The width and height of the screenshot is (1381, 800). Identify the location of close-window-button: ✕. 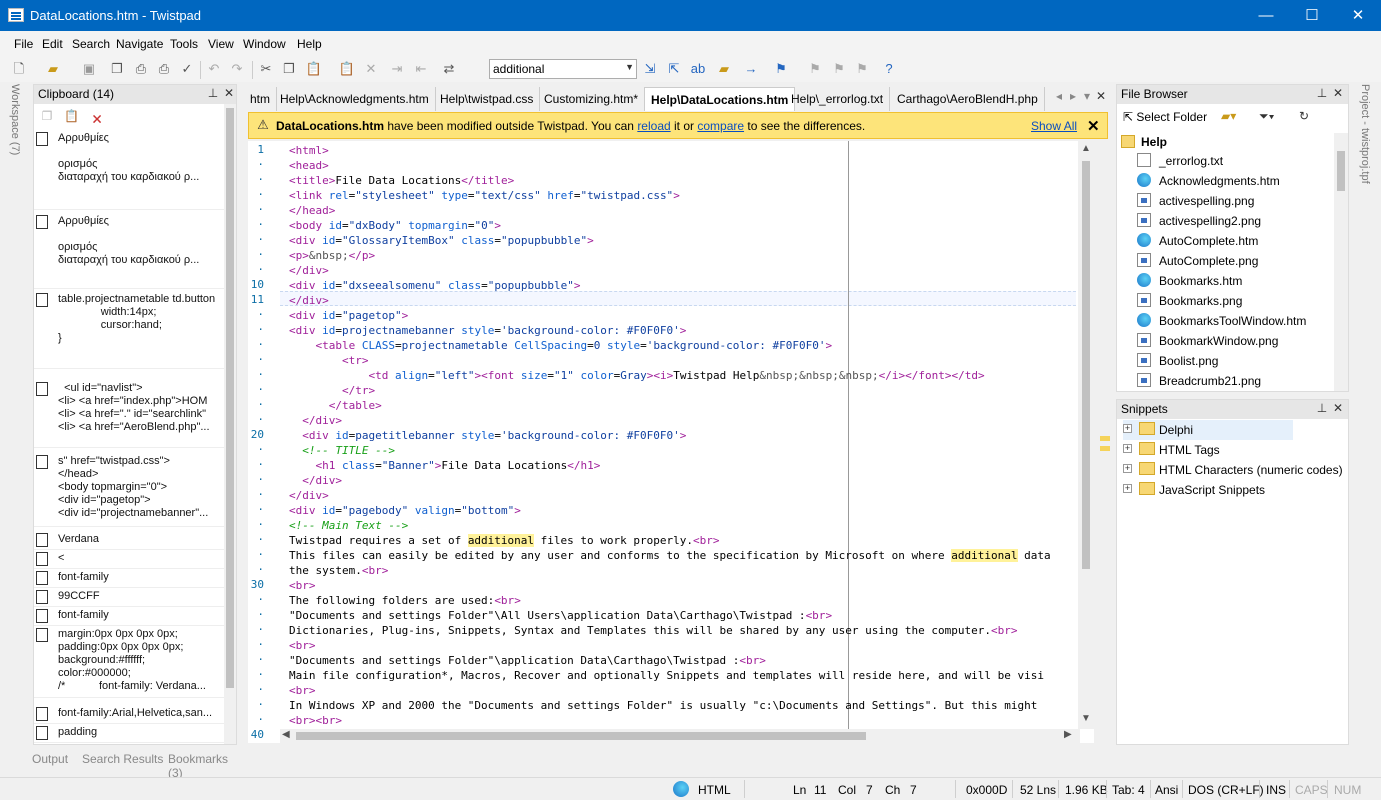
(1358, 15).